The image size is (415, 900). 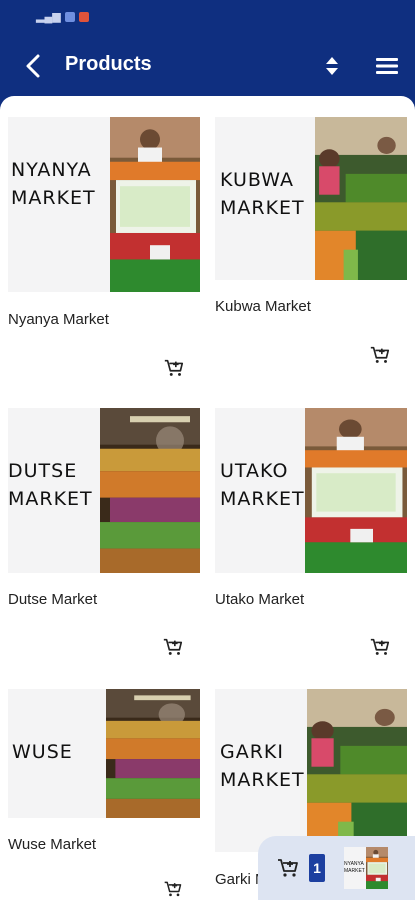 I want to click on product-name: Kubwa Market, so click(x=263, y=306).